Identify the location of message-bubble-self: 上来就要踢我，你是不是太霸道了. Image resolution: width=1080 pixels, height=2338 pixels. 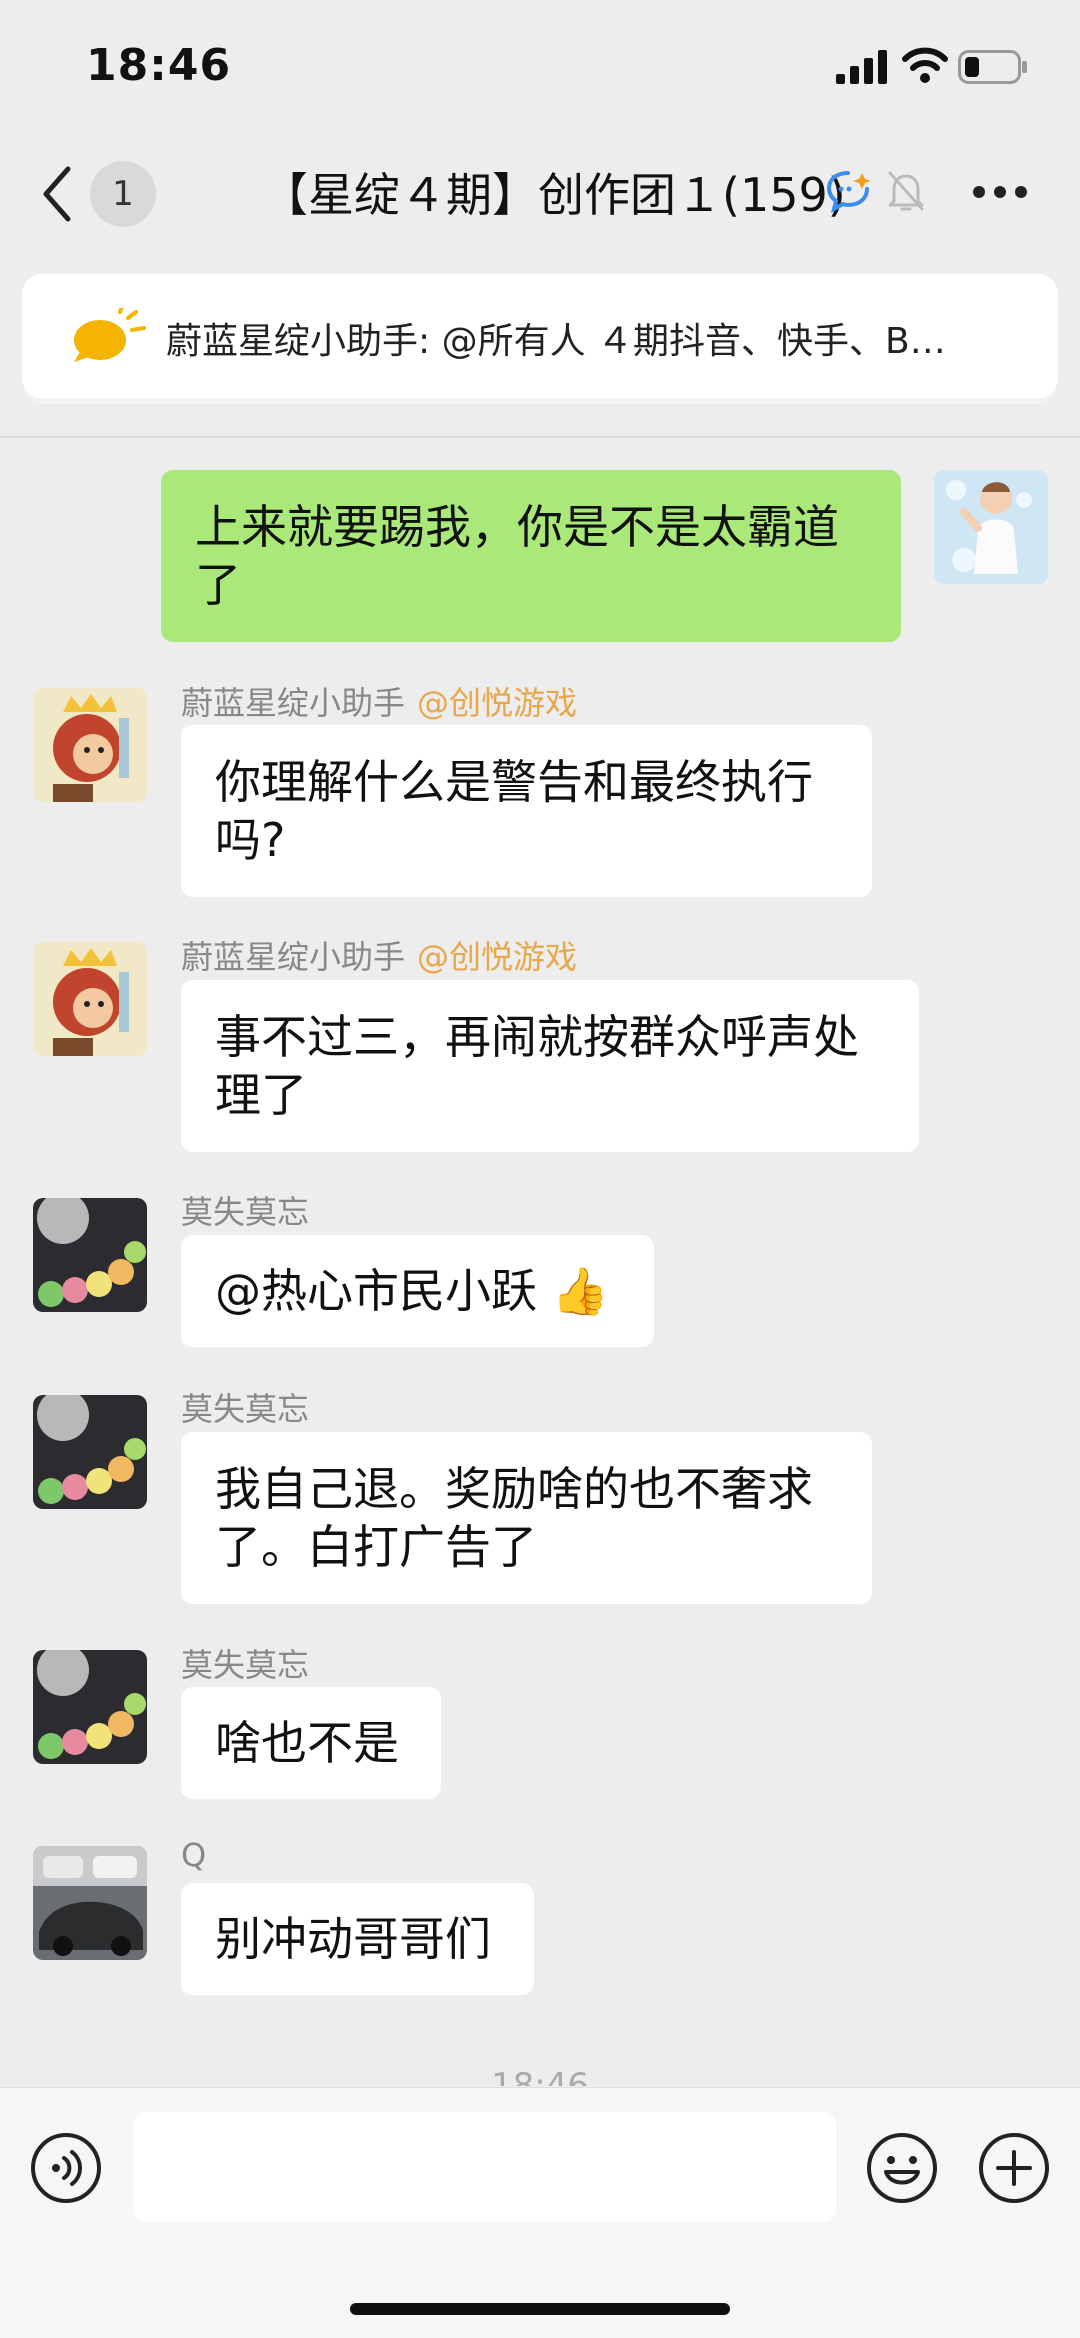
(531, 556).